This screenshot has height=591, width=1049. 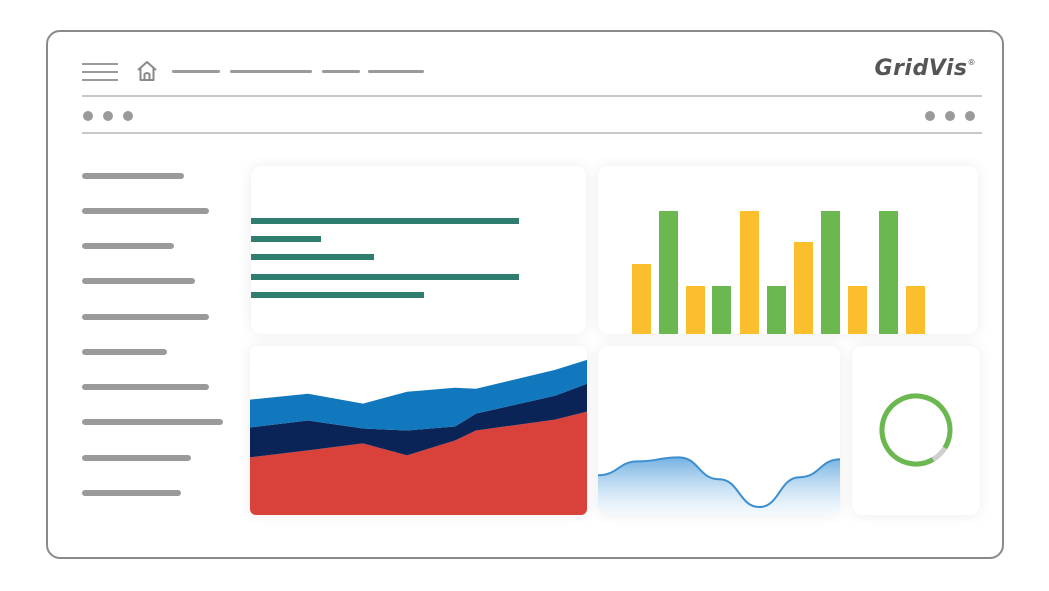 What do you see at coordinates (147, 71) in the screenshot?
I see `home-icon` at bounding box center [147, 71].